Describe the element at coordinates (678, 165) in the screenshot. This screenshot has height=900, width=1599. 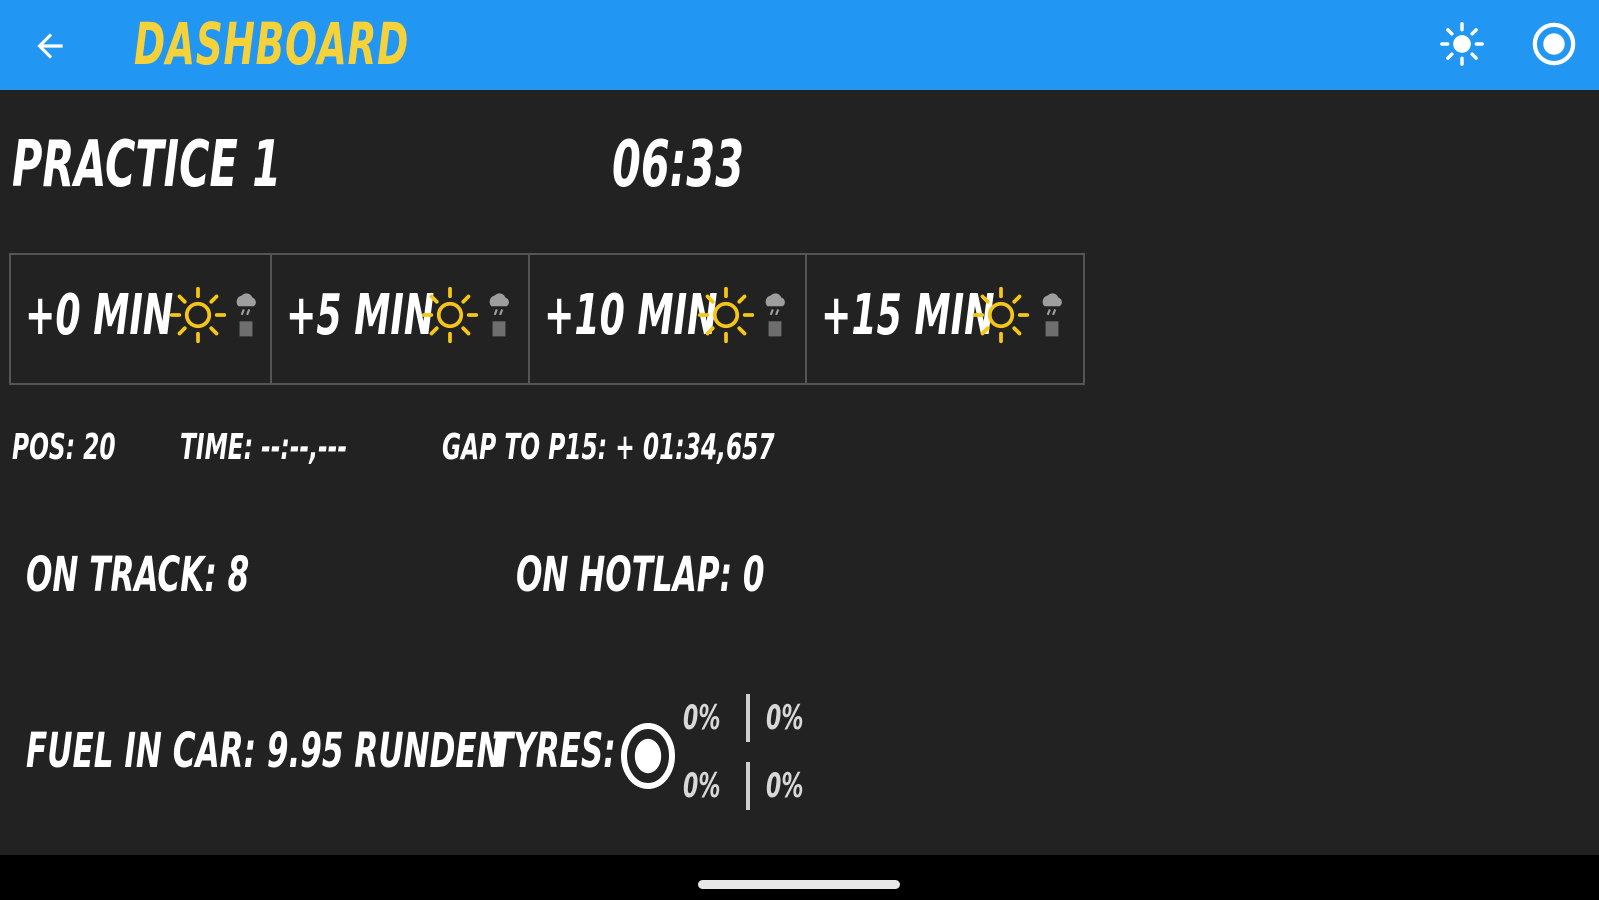
I see `session-timer: 06:33` at that location.